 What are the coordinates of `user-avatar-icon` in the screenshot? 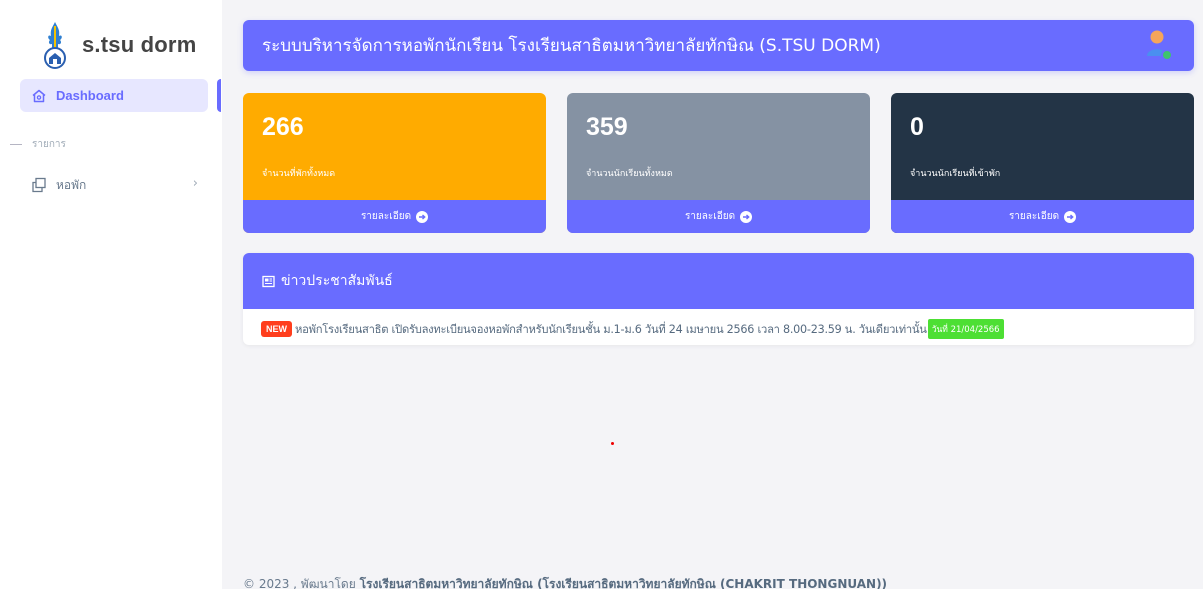 It's located at (1159, 45).